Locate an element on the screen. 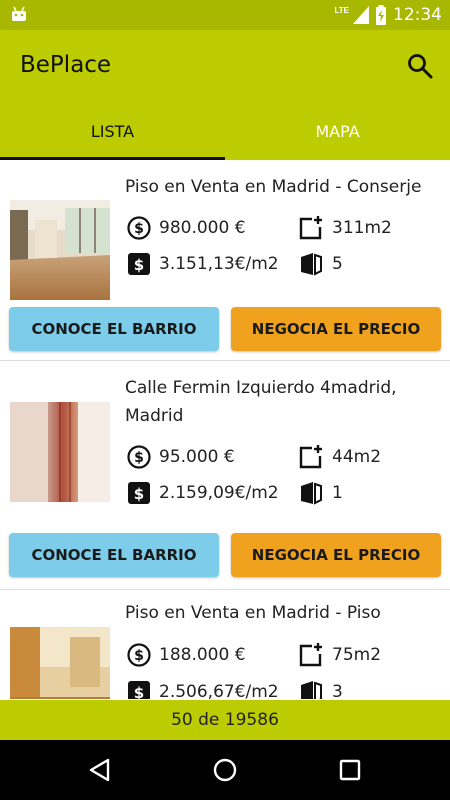 Image resolution: width=450 pixels, height=800 pixels. android-icon is located at coordinates (19, 13).